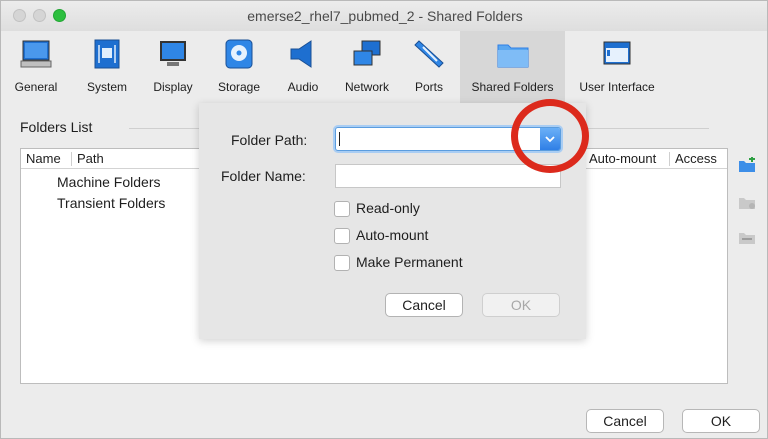  What do you see at coordinates (36, 87) in the screenshot?
I see `tab-general-label: General` at bounding box center [36, 87].